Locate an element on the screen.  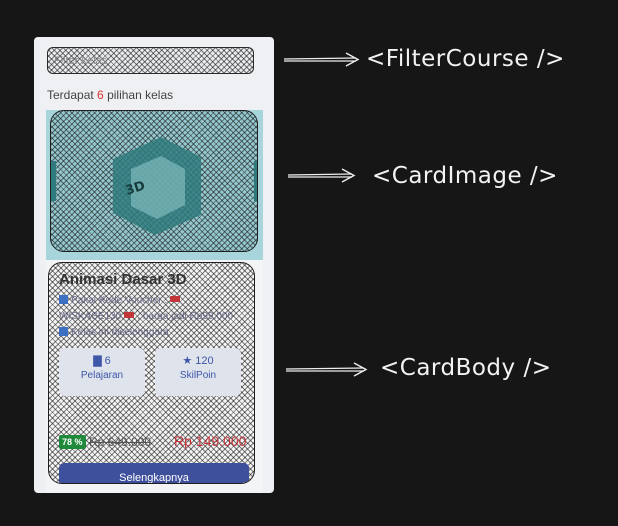
filter-course-field is located at coordinates (150, 60).